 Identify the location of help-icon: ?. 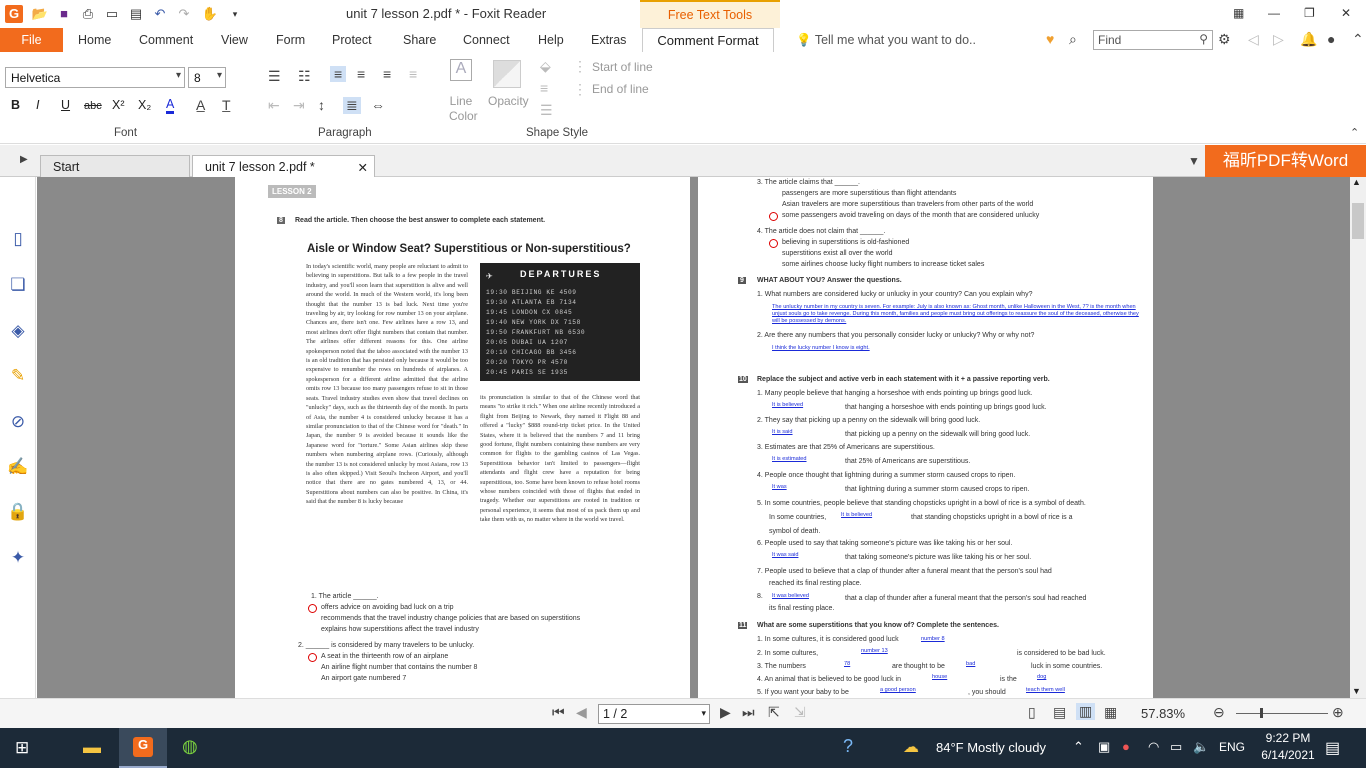
(848, 746).